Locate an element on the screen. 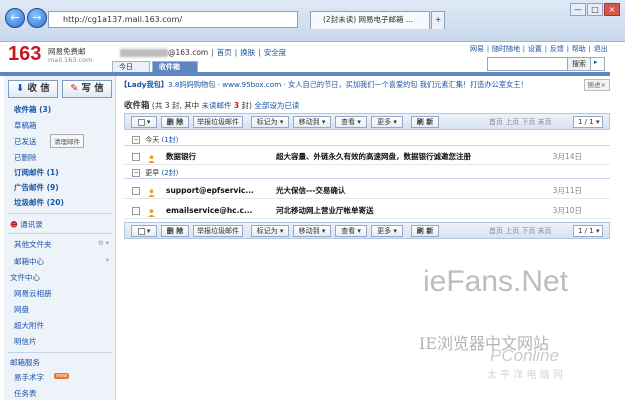  link-home: 首页 is located at coordinates (224, 52).